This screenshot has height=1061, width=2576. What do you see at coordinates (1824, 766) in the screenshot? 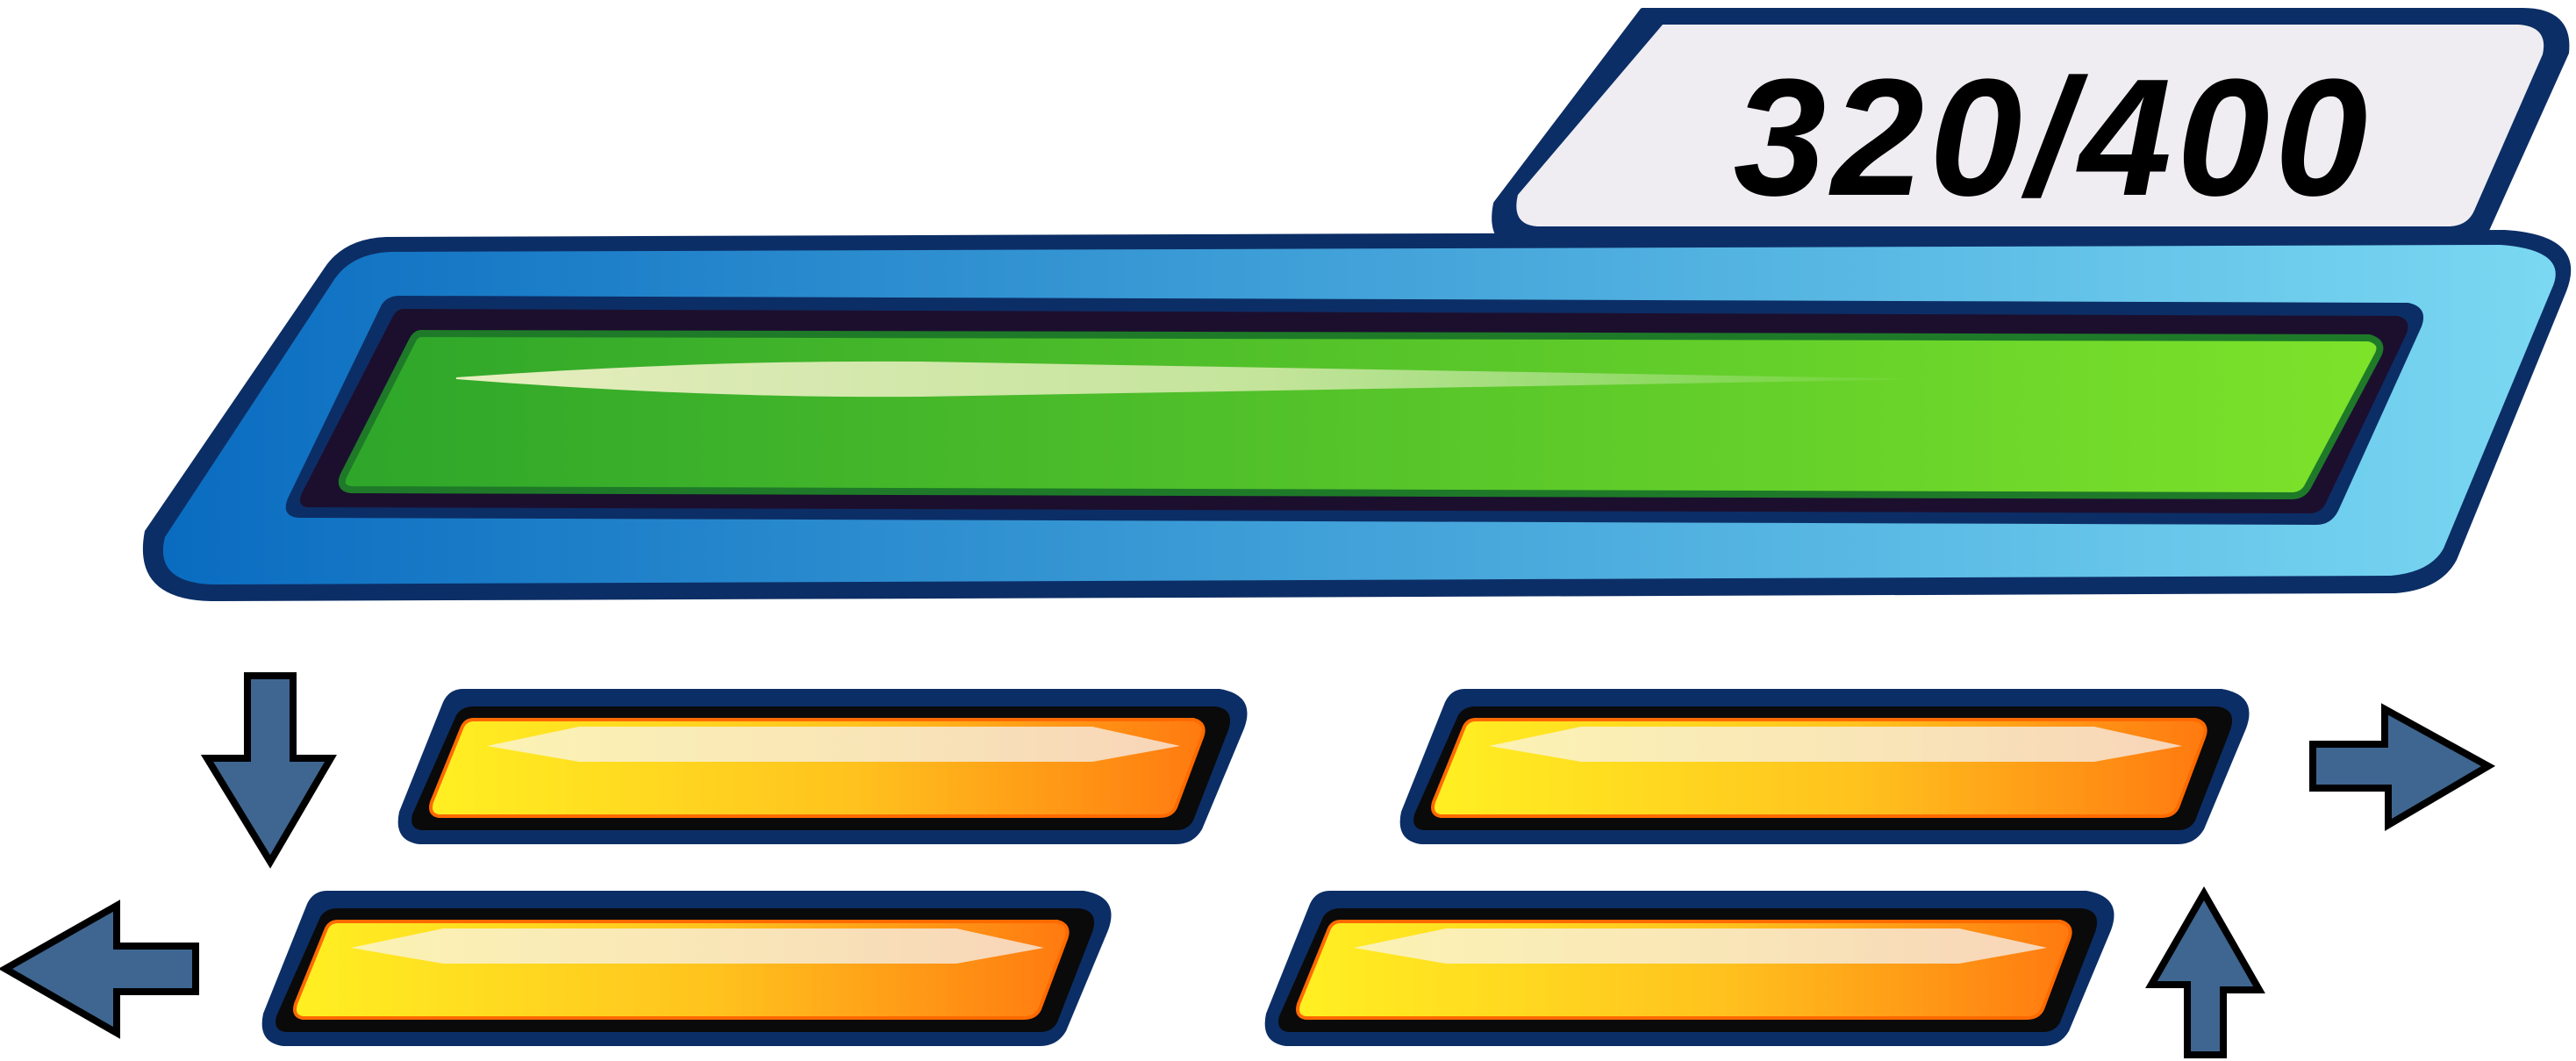
I see `sub-bar-top-right` at bounding box center [1824, 766].